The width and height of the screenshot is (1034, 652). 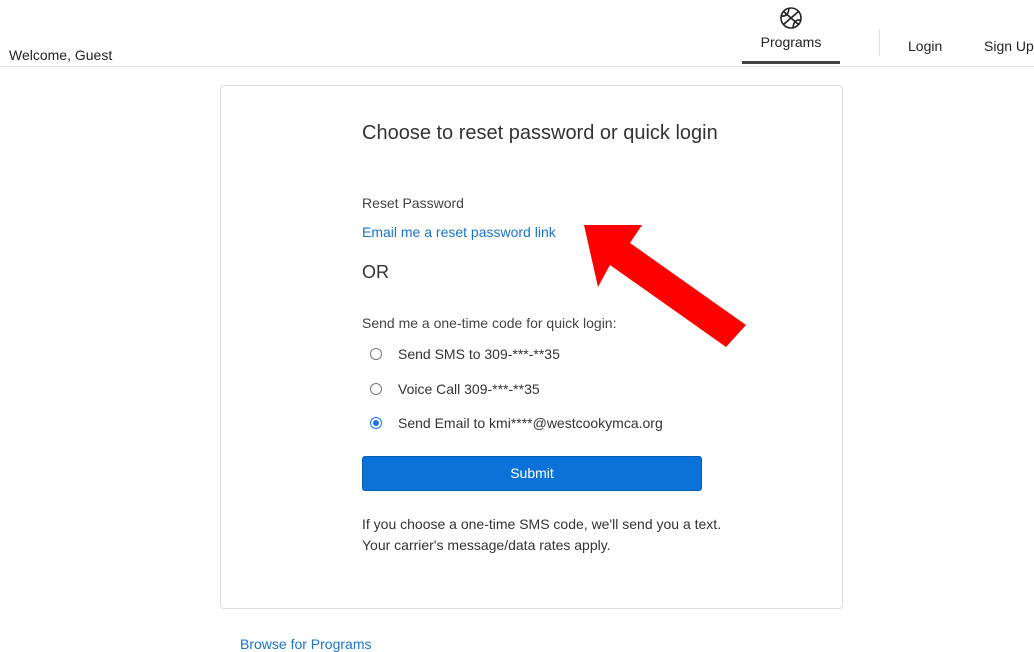 I want to click on nav-programs-label: Programs, so click(x=791, y=42).